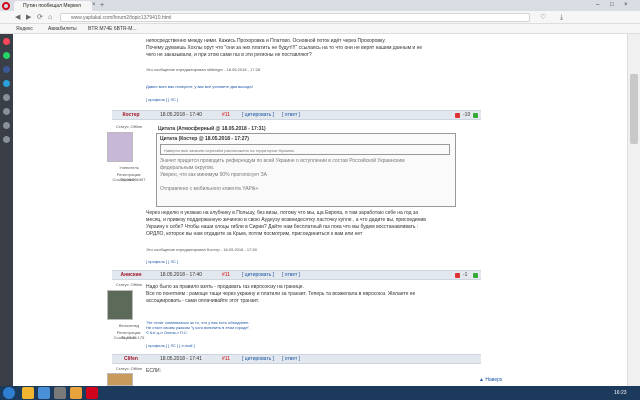 The width and height of the screenshot is (640, 400). I want to click on whatsapp-icon, so click(6, 55).